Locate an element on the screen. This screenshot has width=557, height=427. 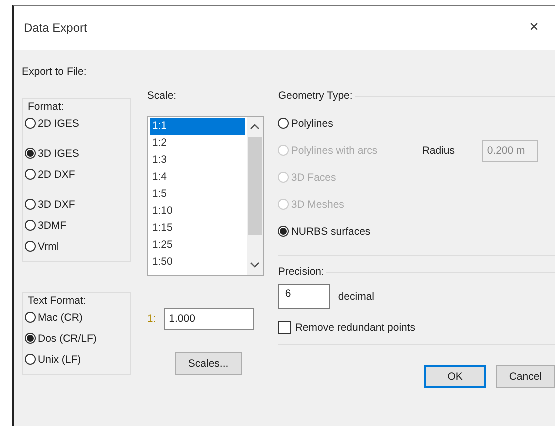
group-label: Precision: is located at coordinates (301, 272).